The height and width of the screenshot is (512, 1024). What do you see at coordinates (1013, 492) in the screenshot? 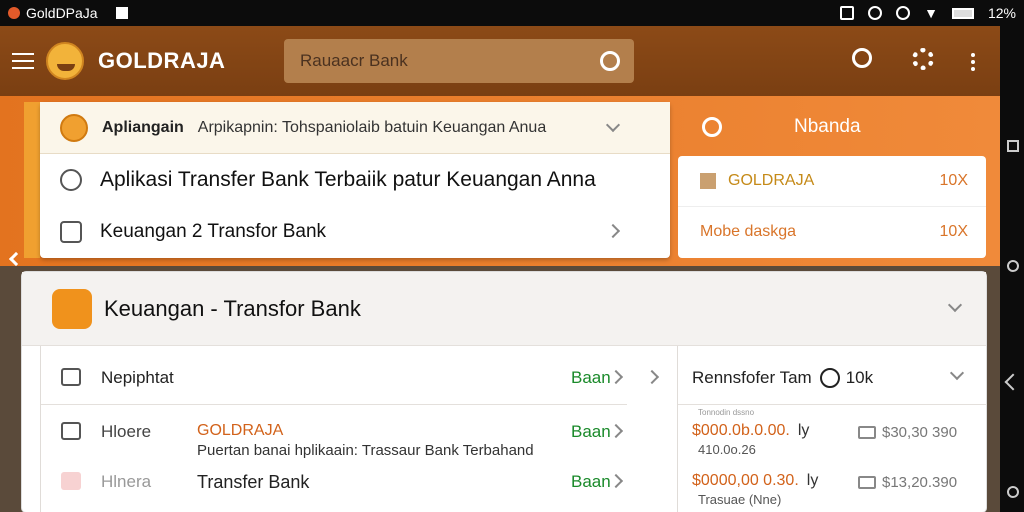
I see `assistant-icon` at bounding box center [1013, 492].